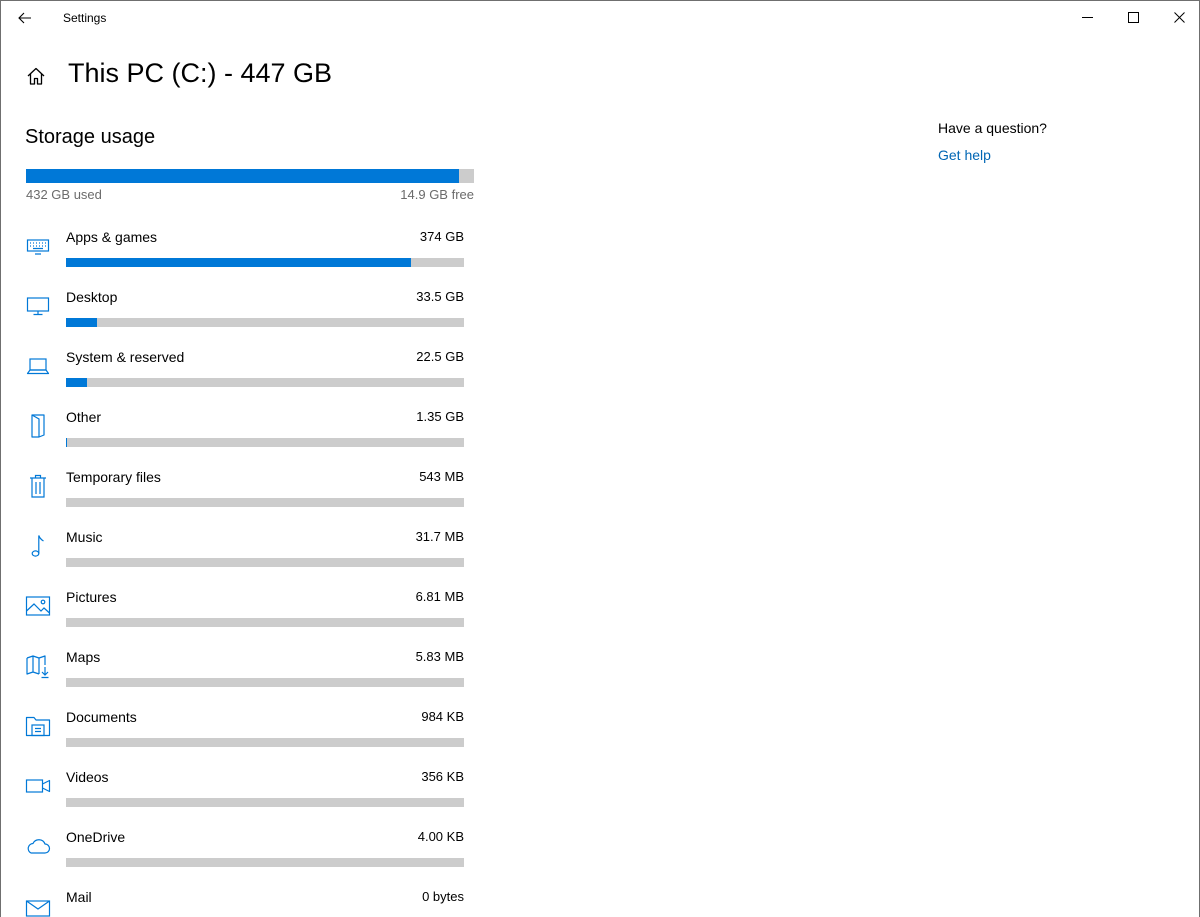 This screenshot has height=917, width=1200. Describe the element at coordinates (441, 476) in the screenshot. I see `category-size: 543 MB` at that location.